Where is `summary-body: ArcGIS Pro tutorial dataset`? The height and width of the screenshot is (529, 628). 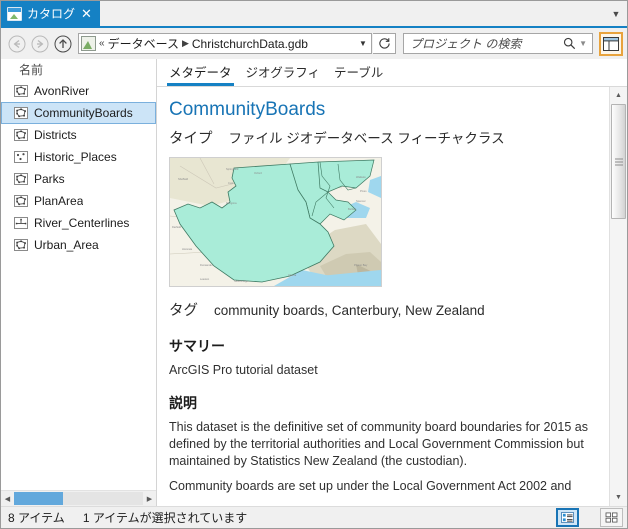
summary-body: ArcGIS Pro tutorial dataset is located at coordinates (243, 370).